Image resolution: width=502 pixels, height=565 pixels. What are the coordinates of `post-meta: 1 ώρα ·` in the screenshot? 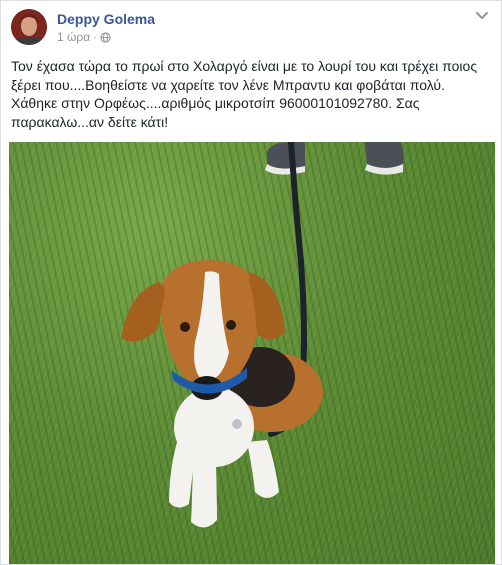 It's located at (84, 37).